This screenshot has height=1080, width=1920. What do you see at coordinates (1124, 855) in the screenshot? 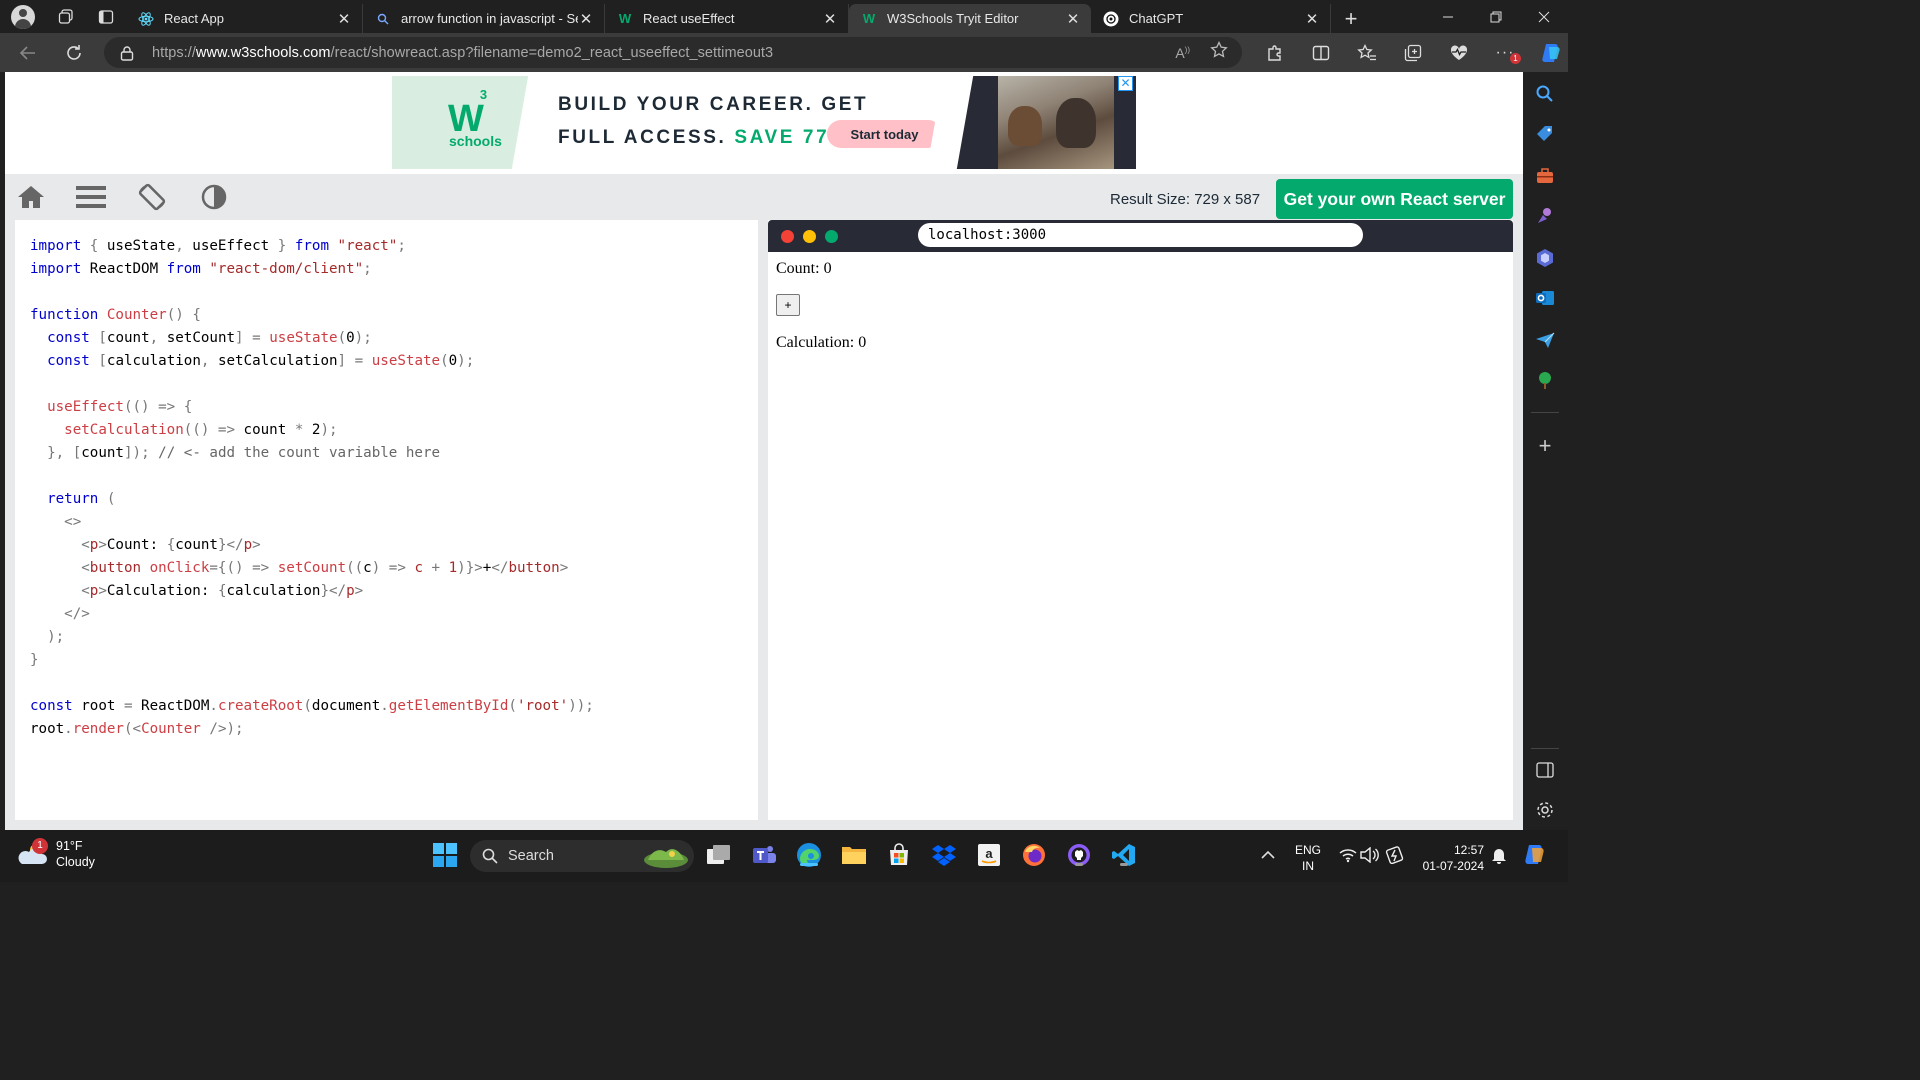
I see `vscode-button` at bounding box center [1124, 855].